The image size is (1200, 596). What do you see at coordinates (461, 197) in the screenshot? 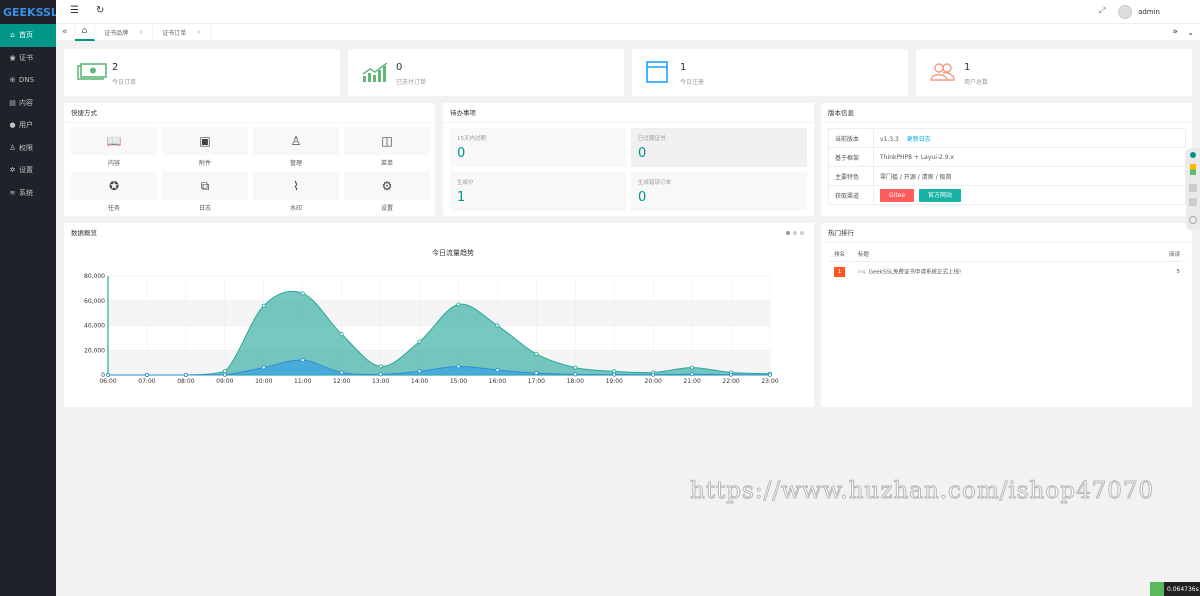
I see `todo-value: 1` at bounding box center [461, 197].